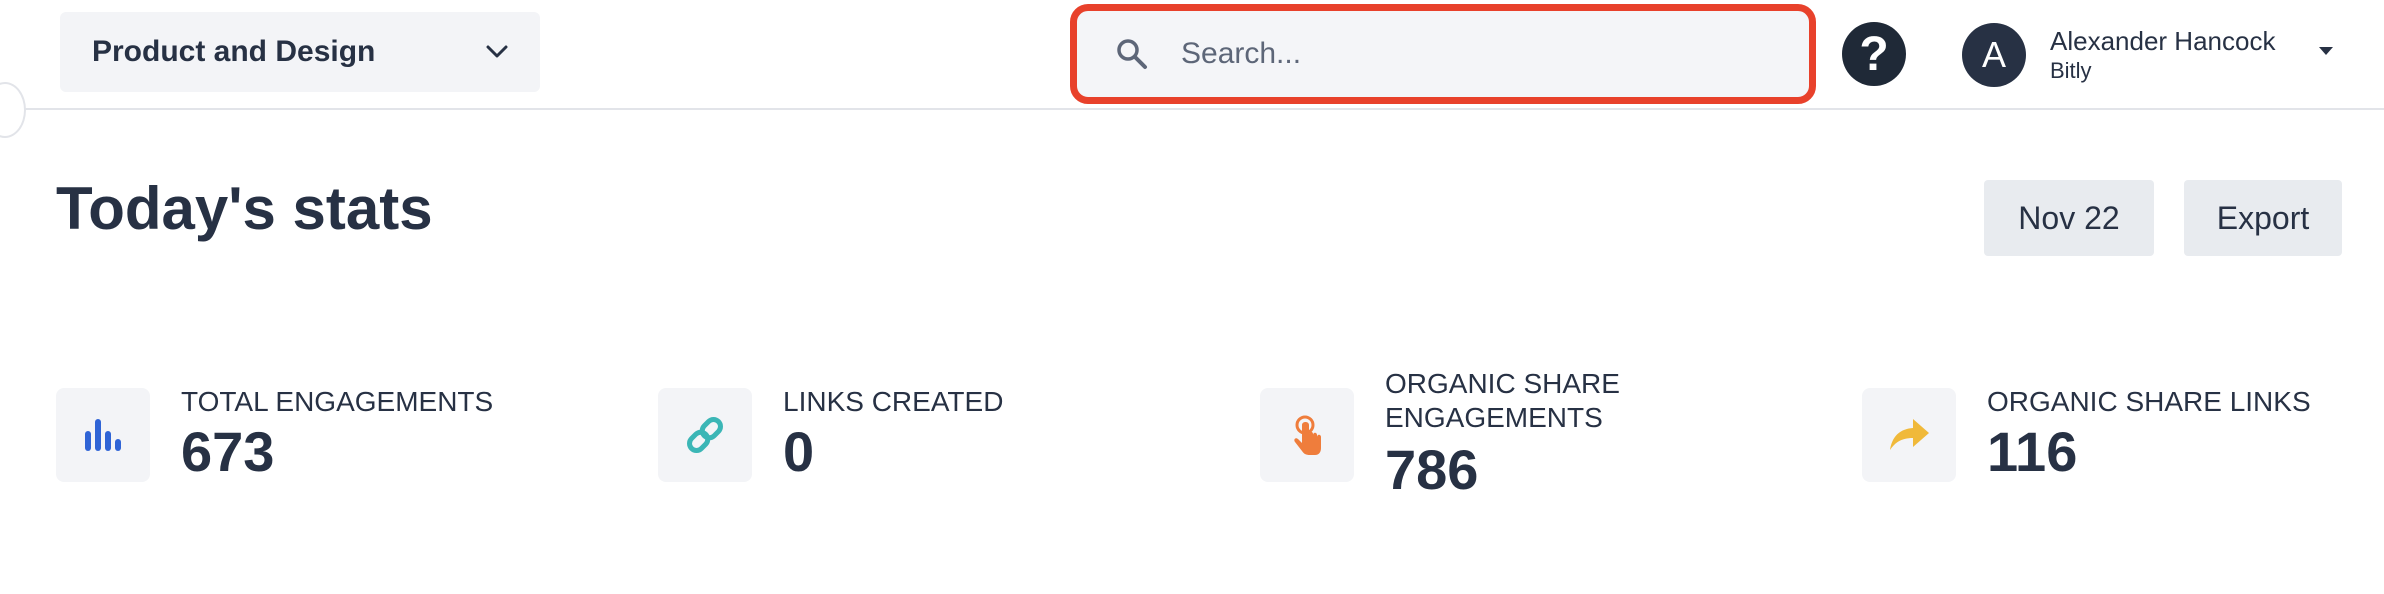  Describe the element at coordinates (918, 437) in the screenshot. I see `stat-links-created: LINKS CREATED 0` at that location.